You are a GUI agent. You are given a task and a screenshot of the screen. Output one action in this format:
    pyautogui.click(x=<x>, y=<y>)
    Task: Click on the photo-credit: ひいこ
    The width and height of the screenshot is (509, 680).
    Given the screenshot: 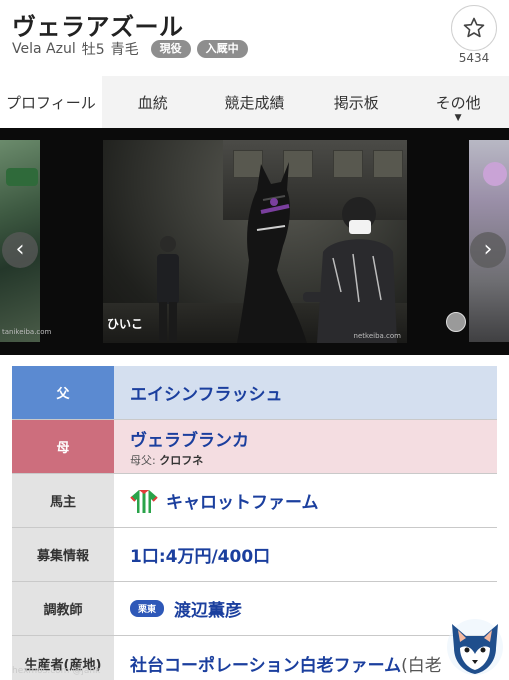 What is the action you would take?
    pyautogui.click(x=123, y=323)
    